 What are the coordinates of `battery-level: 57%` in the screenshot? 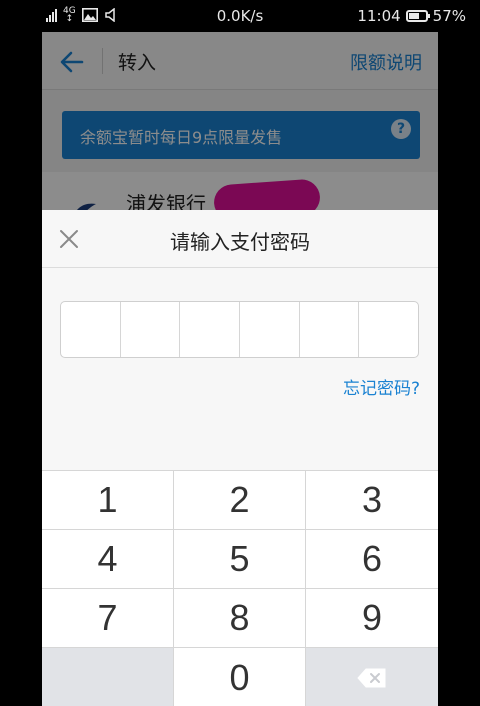 It's located at (449, 16).